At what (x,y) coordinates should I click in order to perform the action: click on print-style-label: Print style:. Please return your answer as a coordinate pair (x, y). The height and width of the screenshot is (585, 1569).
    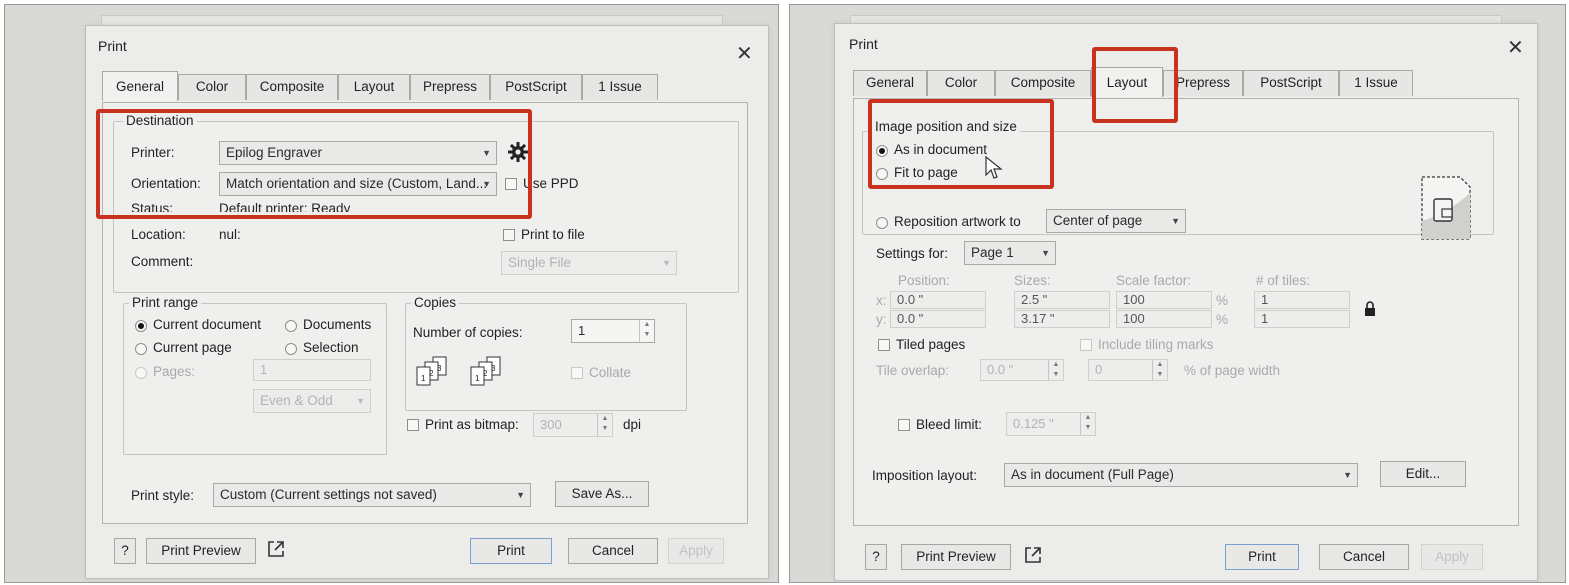
    Looking at the image, I should click on (163, 495).